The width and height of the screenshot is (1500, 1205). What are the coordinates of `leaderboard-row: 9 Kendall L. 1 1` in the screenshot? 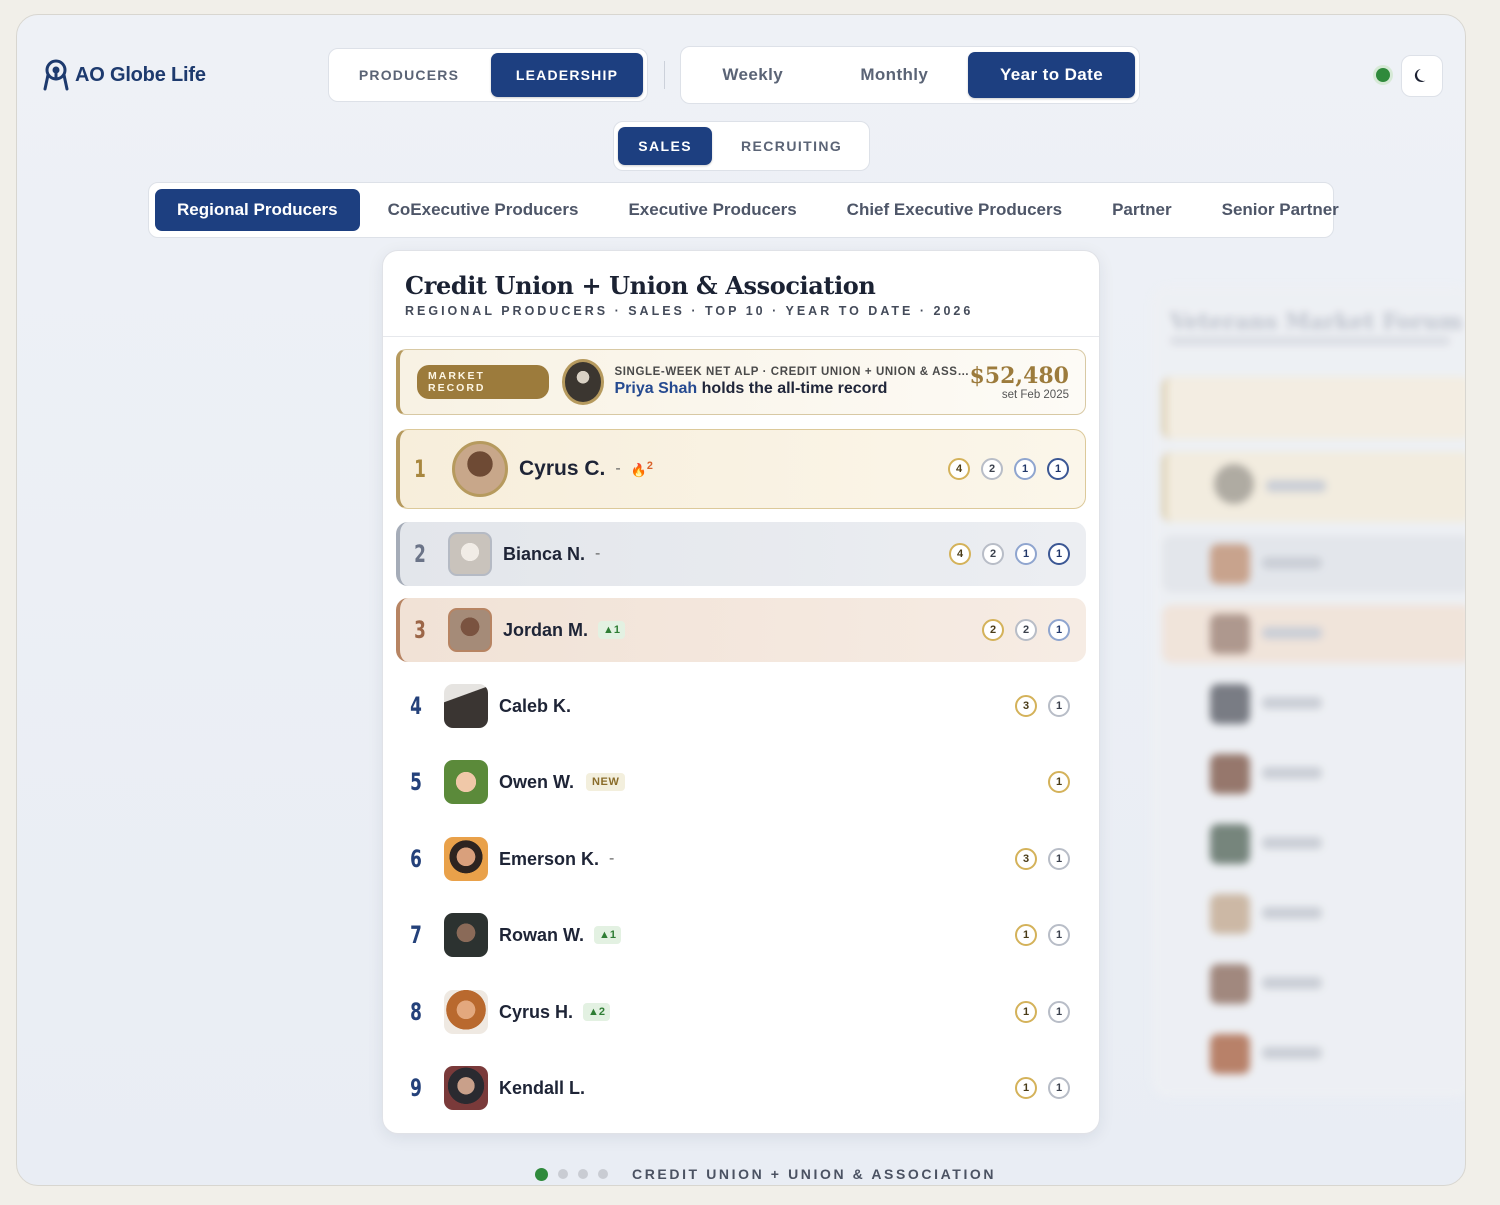 It's located at (741, 1088).